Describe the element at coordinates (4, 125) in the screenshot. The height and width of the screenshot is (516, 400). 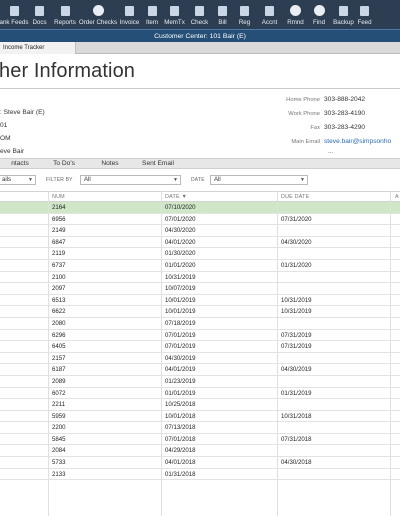
I see `customer-id: 01` at that location.